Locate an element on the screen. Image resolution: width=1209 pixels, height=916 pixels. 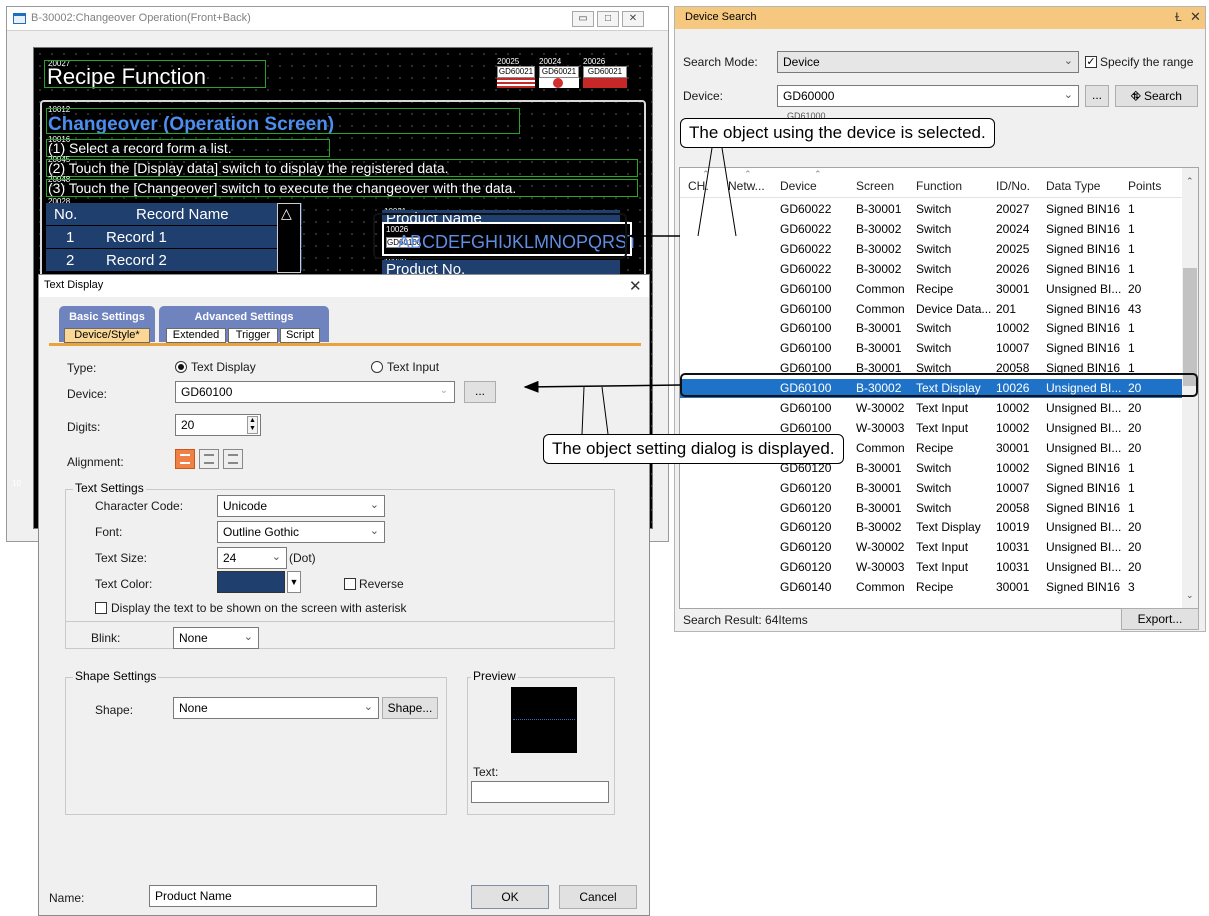
callout-pointer-top is located at coordinates (717, 192).